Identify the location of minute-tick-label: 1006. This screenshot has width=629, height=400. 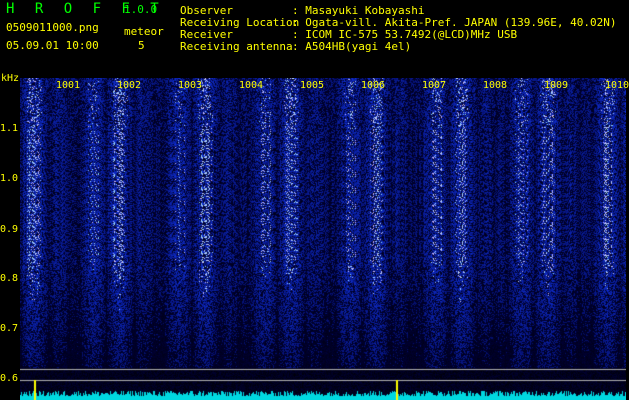
(373, 85).